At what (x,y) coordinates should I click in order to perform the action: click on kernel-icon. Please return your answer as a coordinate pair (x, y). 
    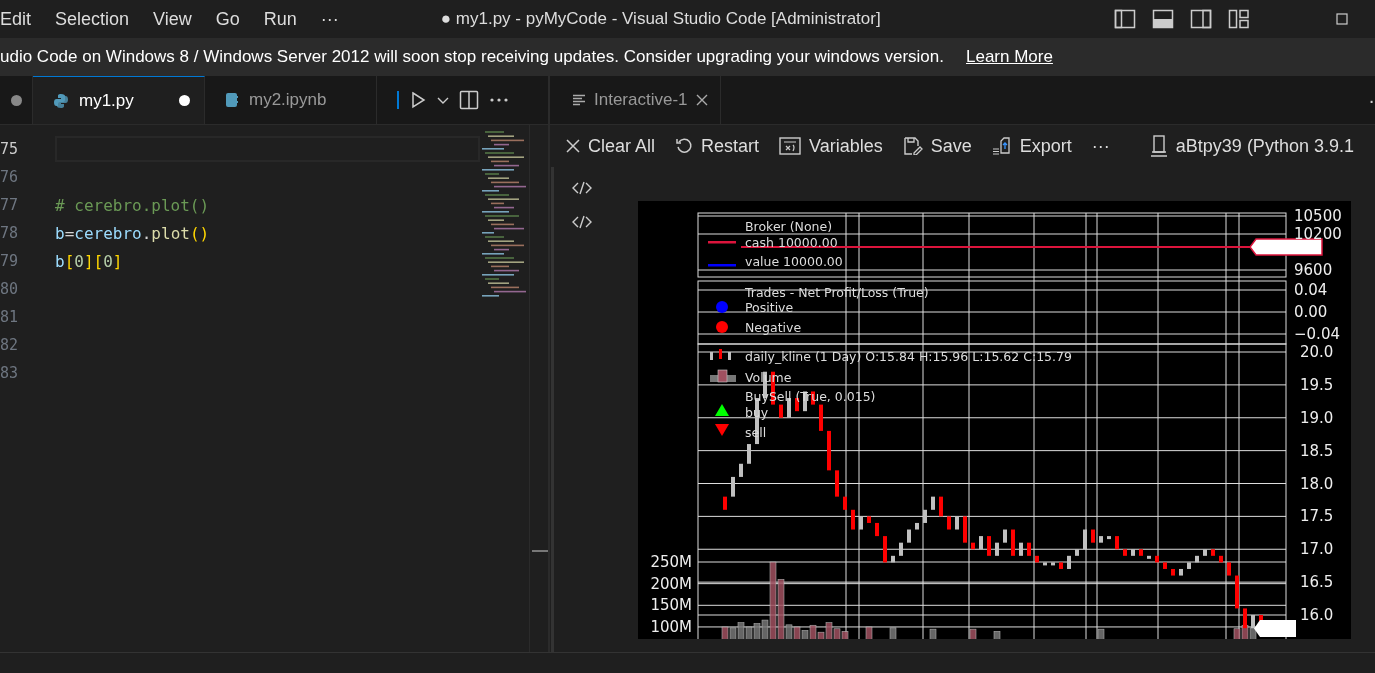
    Looking at the image, I should click on (1158, 146).